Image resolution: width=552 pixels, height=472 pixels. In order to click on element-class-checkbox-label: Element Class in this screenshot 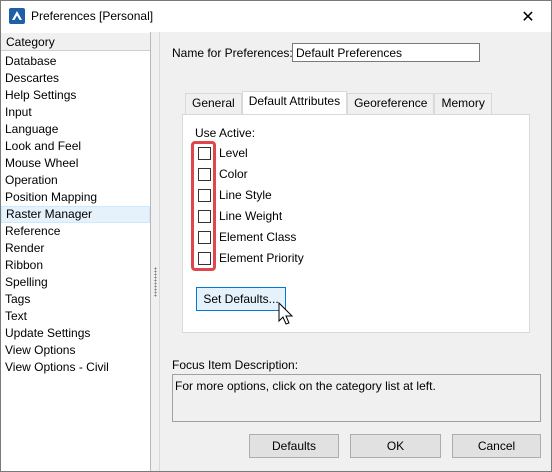, I will do `click(257, 237)`.